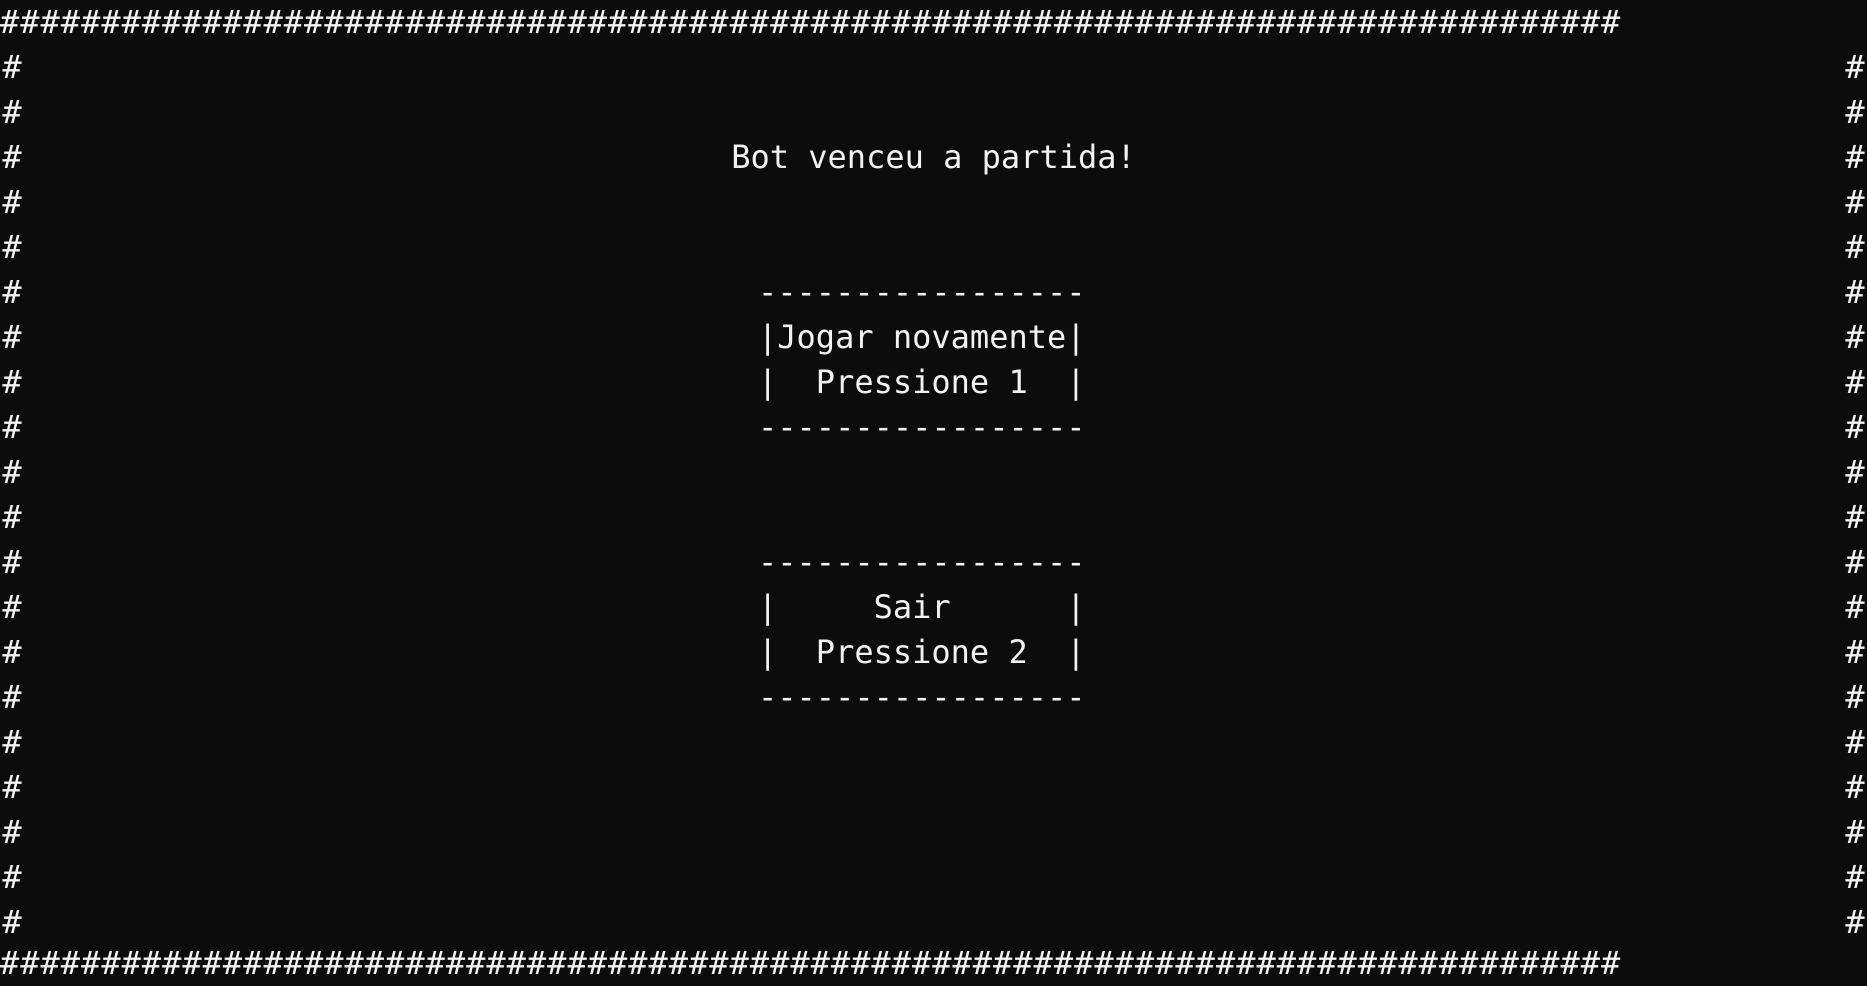 The image size is (1867, 986). Describe the element at coordinates (922, 607) in the screenshot. I see `exit-label: | Sair |` at that location.